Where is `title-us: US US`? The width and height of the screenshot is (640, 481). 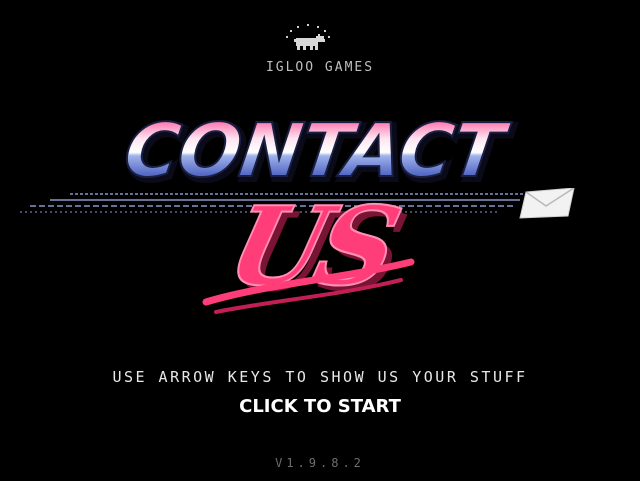
title-us: US US is located at coordinates (308, 254).